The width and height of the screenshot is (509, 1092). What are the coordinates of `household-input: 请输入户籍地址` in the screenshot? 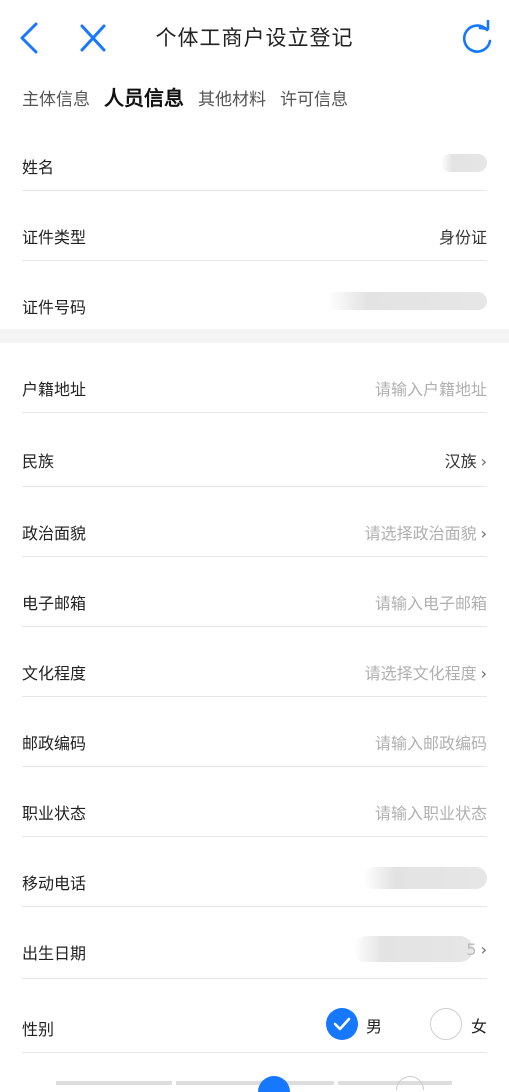 It's located at (431, 388).